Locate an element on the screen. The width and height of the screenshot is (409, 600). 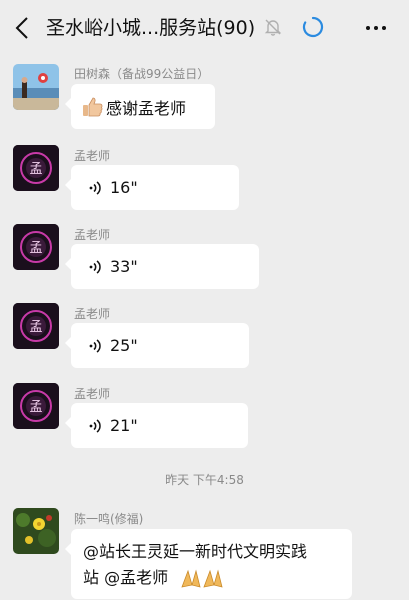
text-message-bubble: 感谢孟老师 is located at coordinates (140, 106).